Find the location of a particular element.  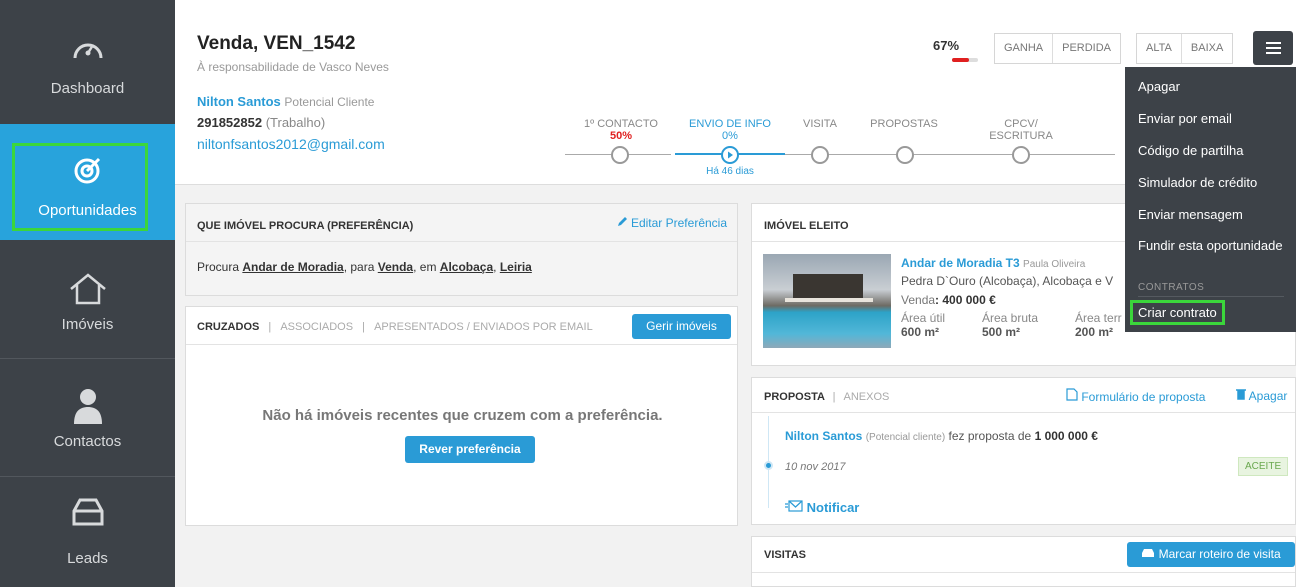

manage-properties-button: Gerir imóveis is located at coordinates (681, 326).